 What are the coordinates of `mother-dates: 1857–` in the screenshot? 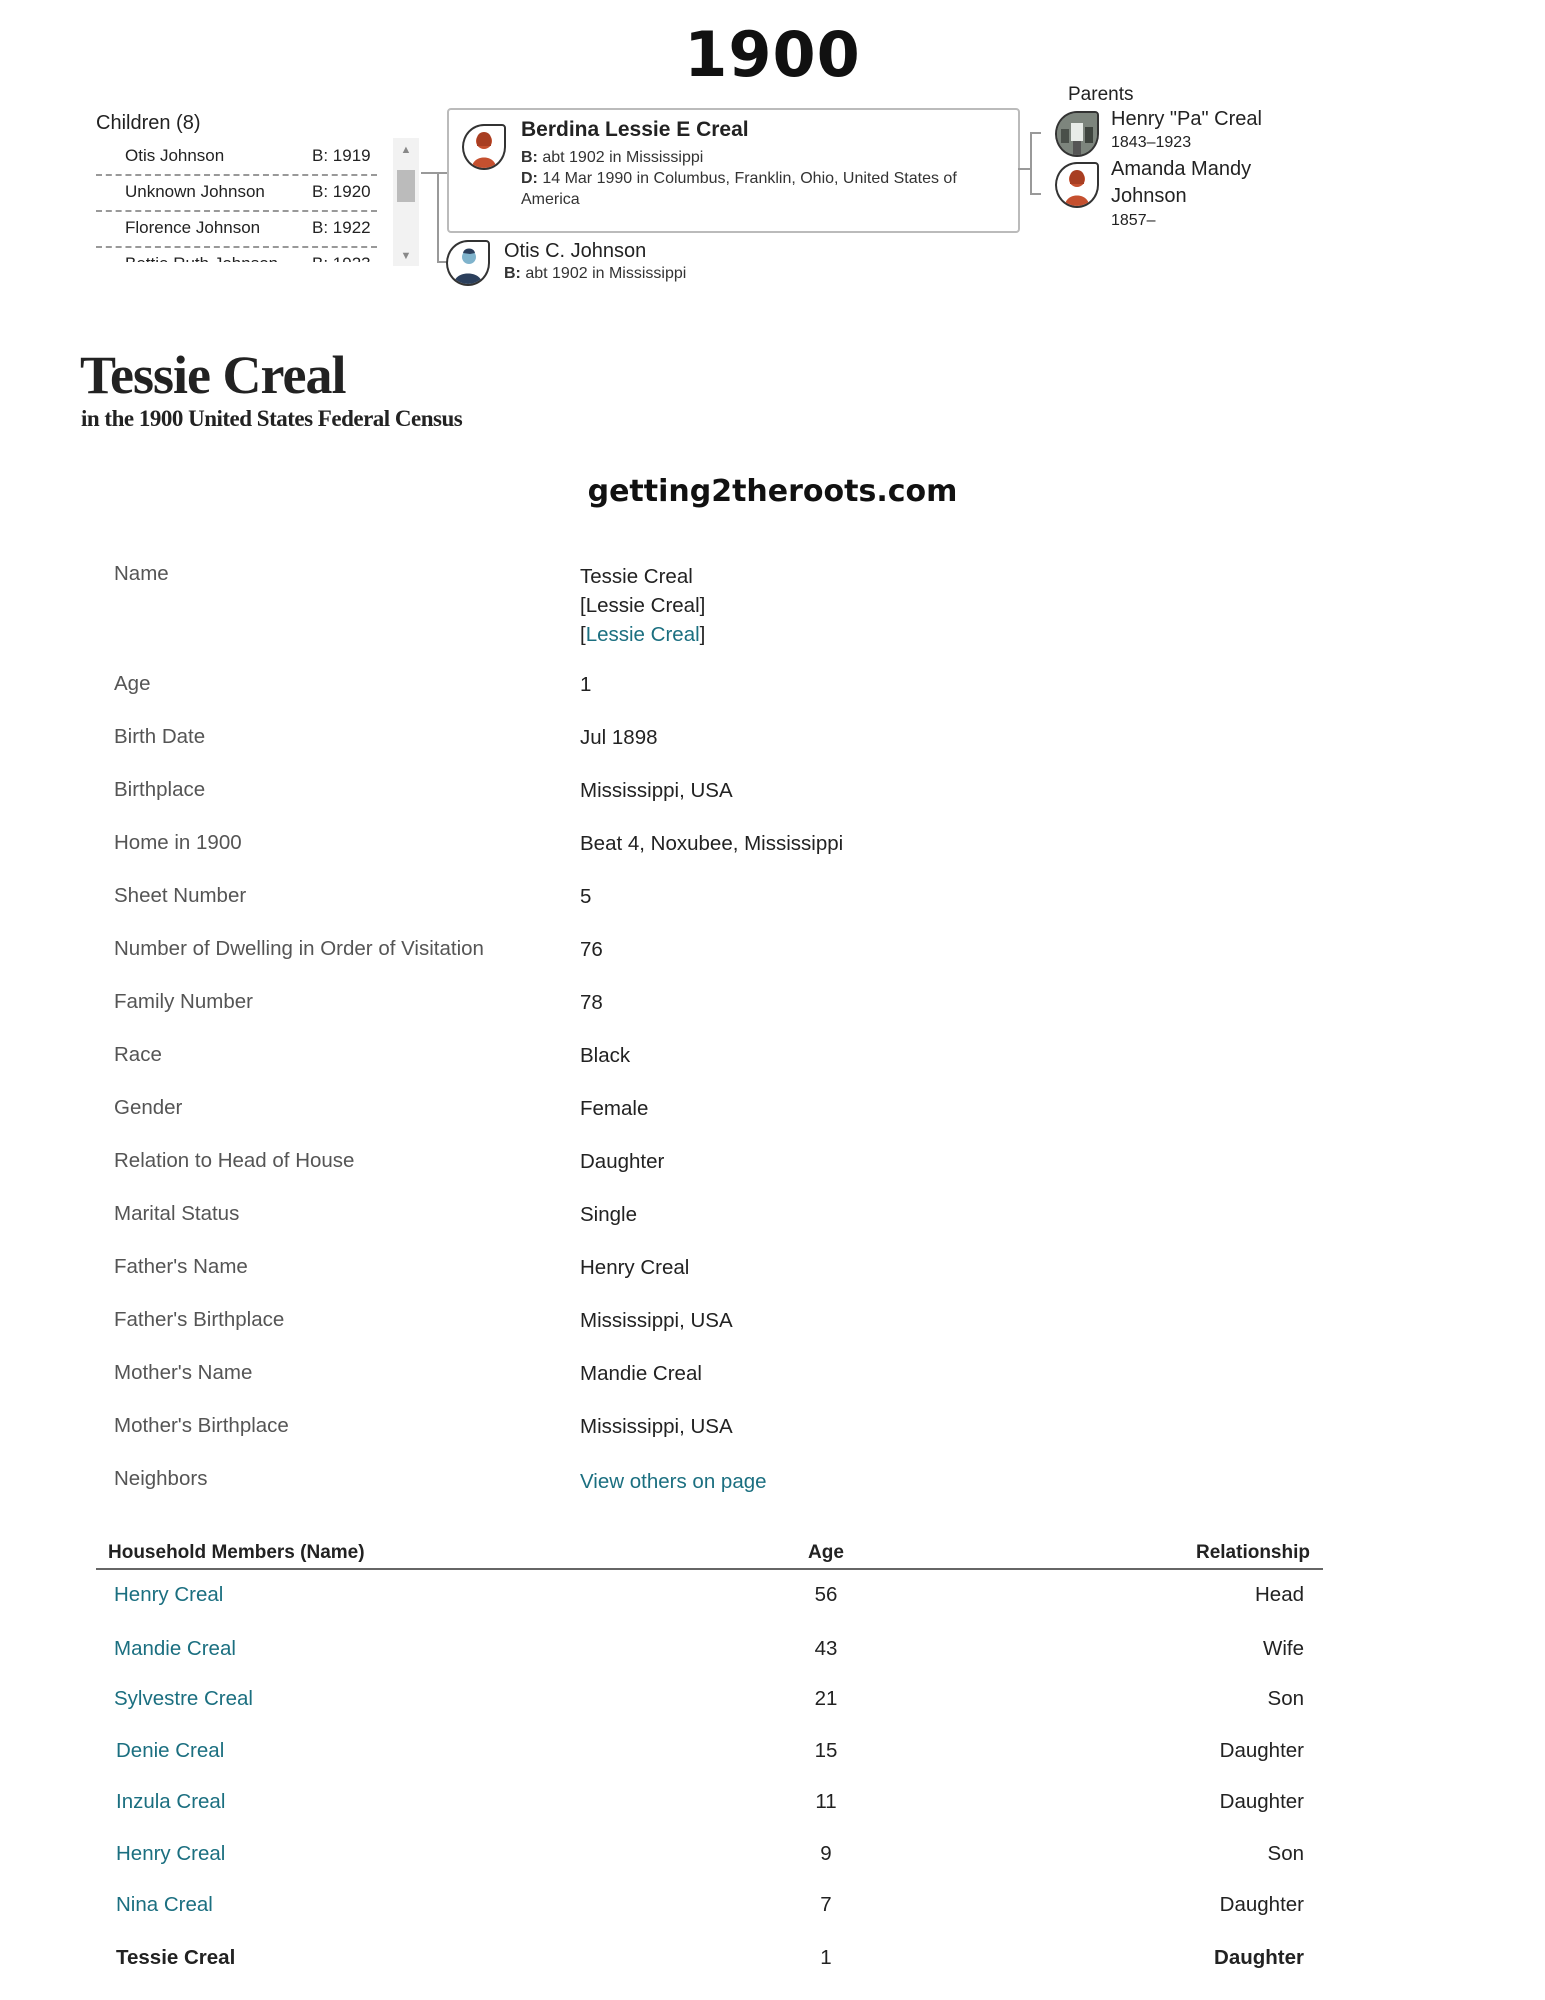 It's located at (1133, 220).